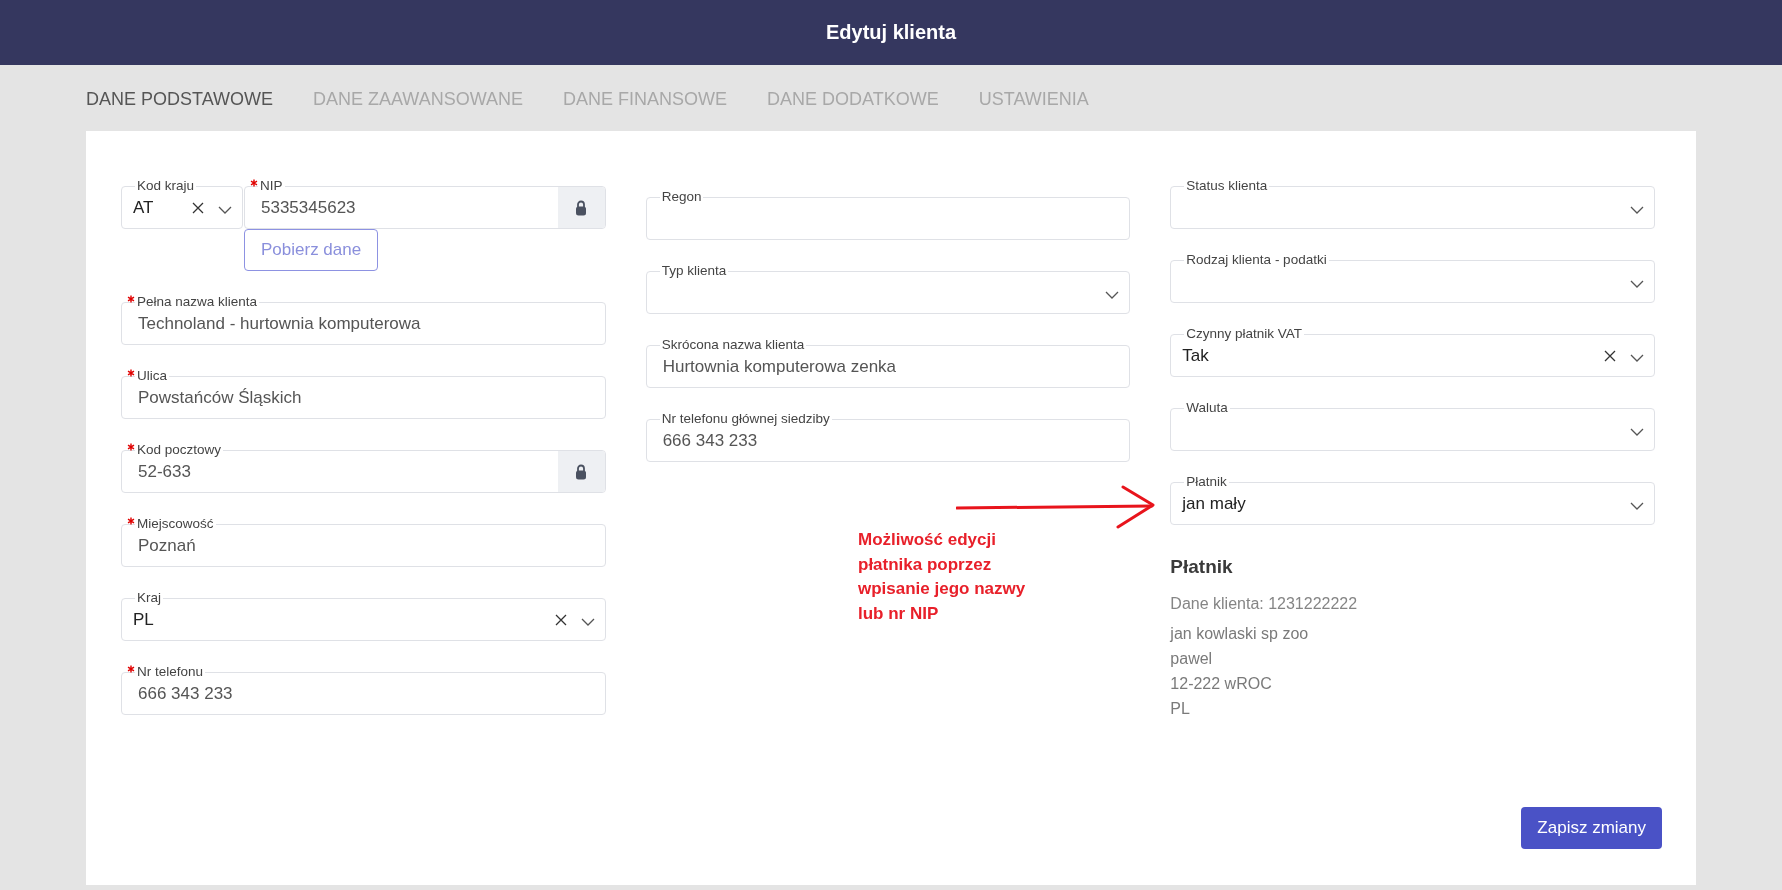 Image resolution: width=1782 pixels, height=890 pixels. I want to click on field-label: Kraj, so click(149, 598).